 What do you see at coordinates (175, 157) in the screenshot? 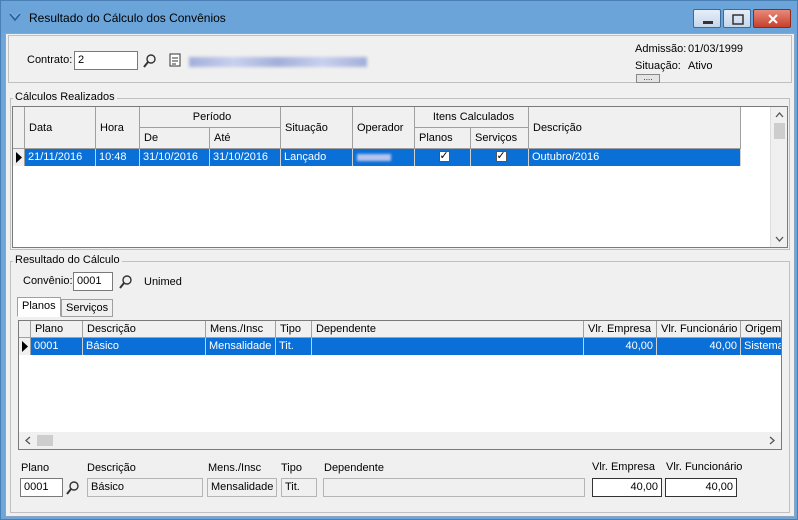
I see `cell-de: 31/10/2016` at bounding box center [175, 157].